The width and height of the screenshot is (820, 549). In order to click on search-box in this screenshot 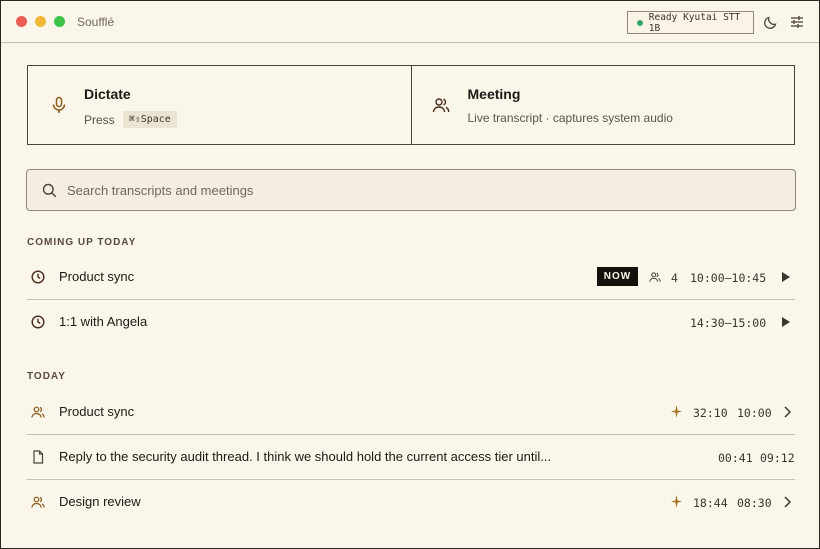, I will do `click(411, 190)`.